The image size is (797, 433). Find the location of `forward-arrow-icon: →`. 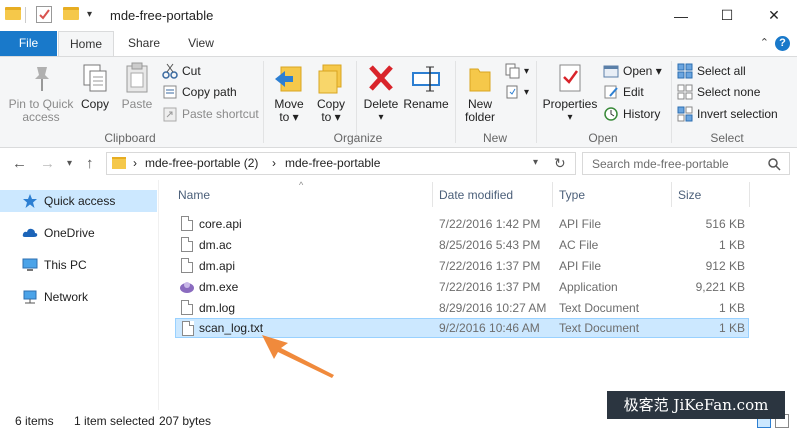

forward-arrow-icon: → is located at coordinates (47, 163).